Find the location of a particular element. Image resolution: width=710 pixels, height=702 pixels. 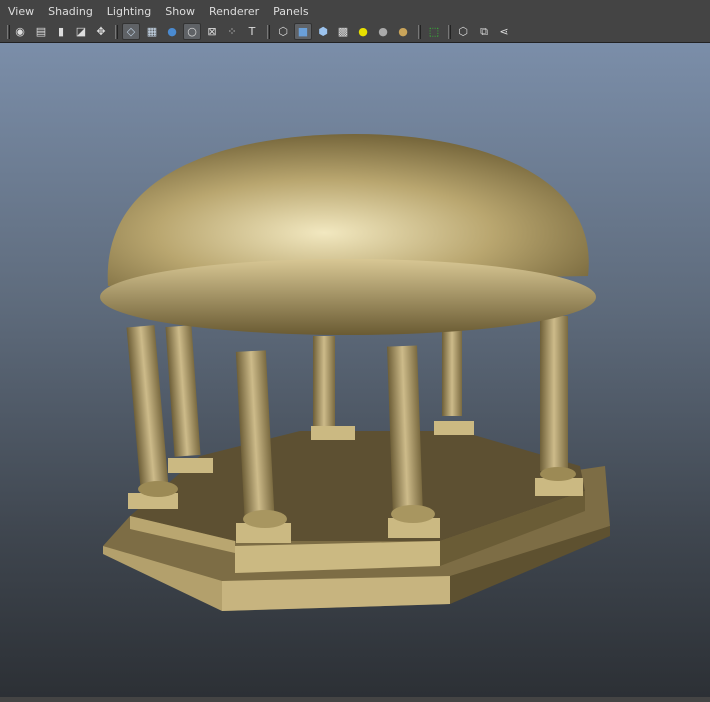

safe-action-icon: ⁘ is located at coordinates (232, 31).